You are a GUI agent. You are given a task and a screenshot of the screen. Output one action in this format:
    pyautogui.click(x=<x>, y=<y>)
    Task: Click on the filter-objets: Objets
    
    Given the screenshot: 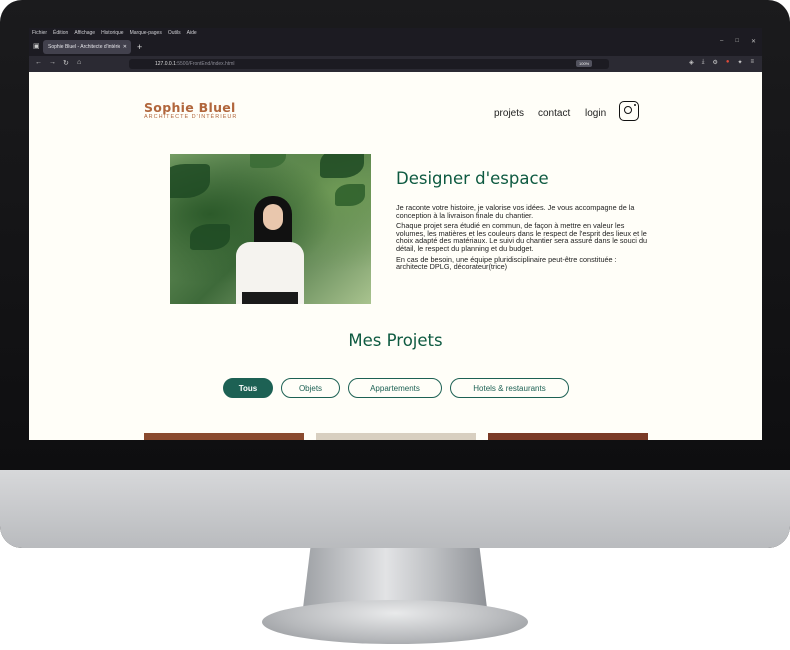 What is the action you would take?
    pyautogui.click(x=310, y=388)
    